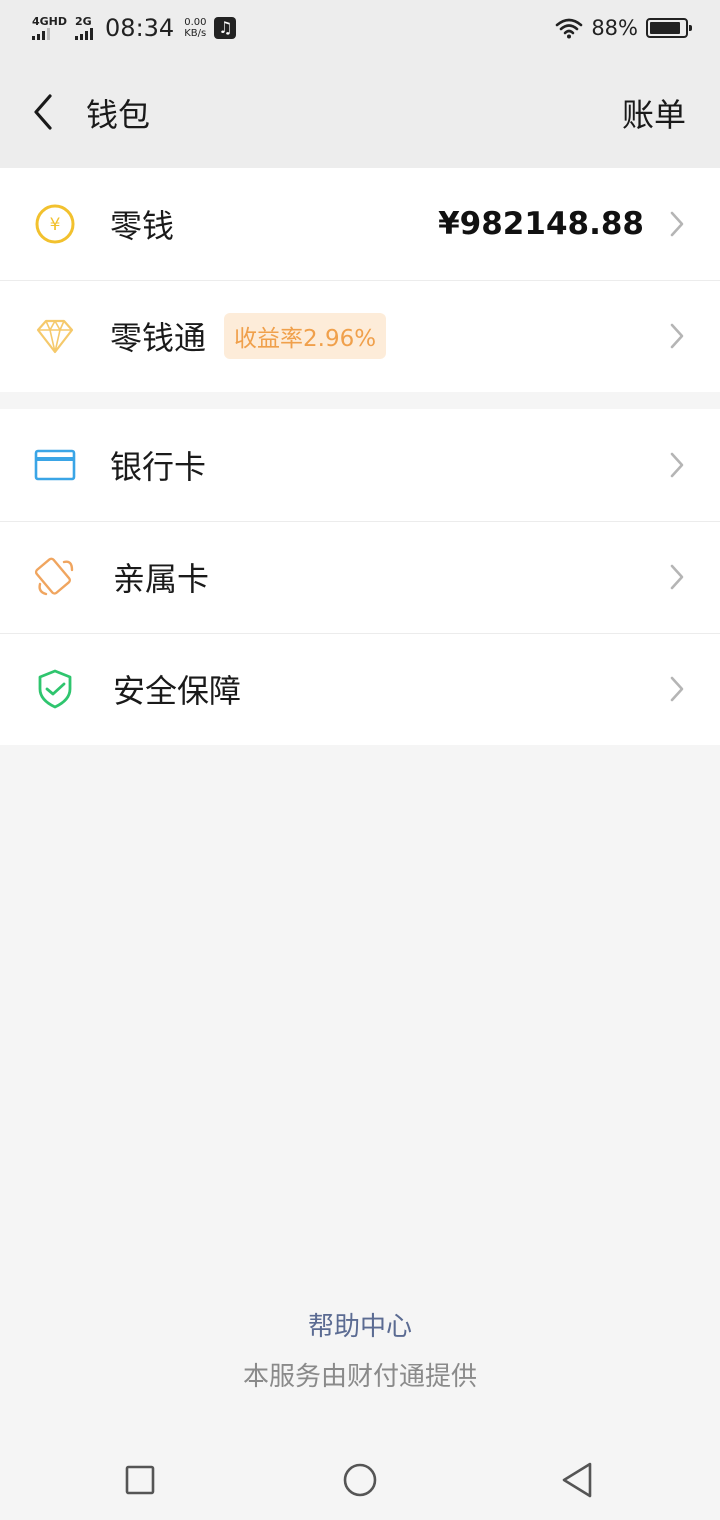 This screenshot has width=720, height=1520. What do you see at coordinates (360, 224) in the screenshot?
I see `list-item-change: ¥ 零钱 ¥982148.88` at bounding box center [360, 224].